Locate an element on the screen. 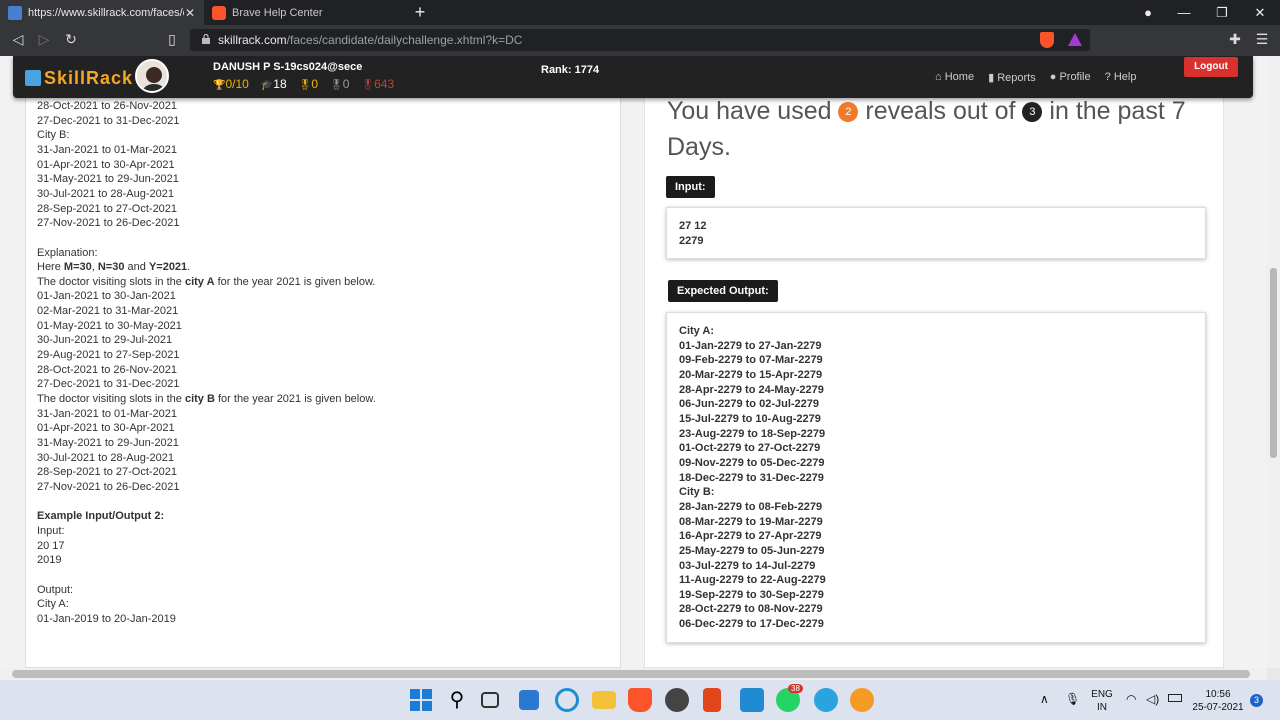  wifi-icon: ◠ is located at coordinates (1131, 699).